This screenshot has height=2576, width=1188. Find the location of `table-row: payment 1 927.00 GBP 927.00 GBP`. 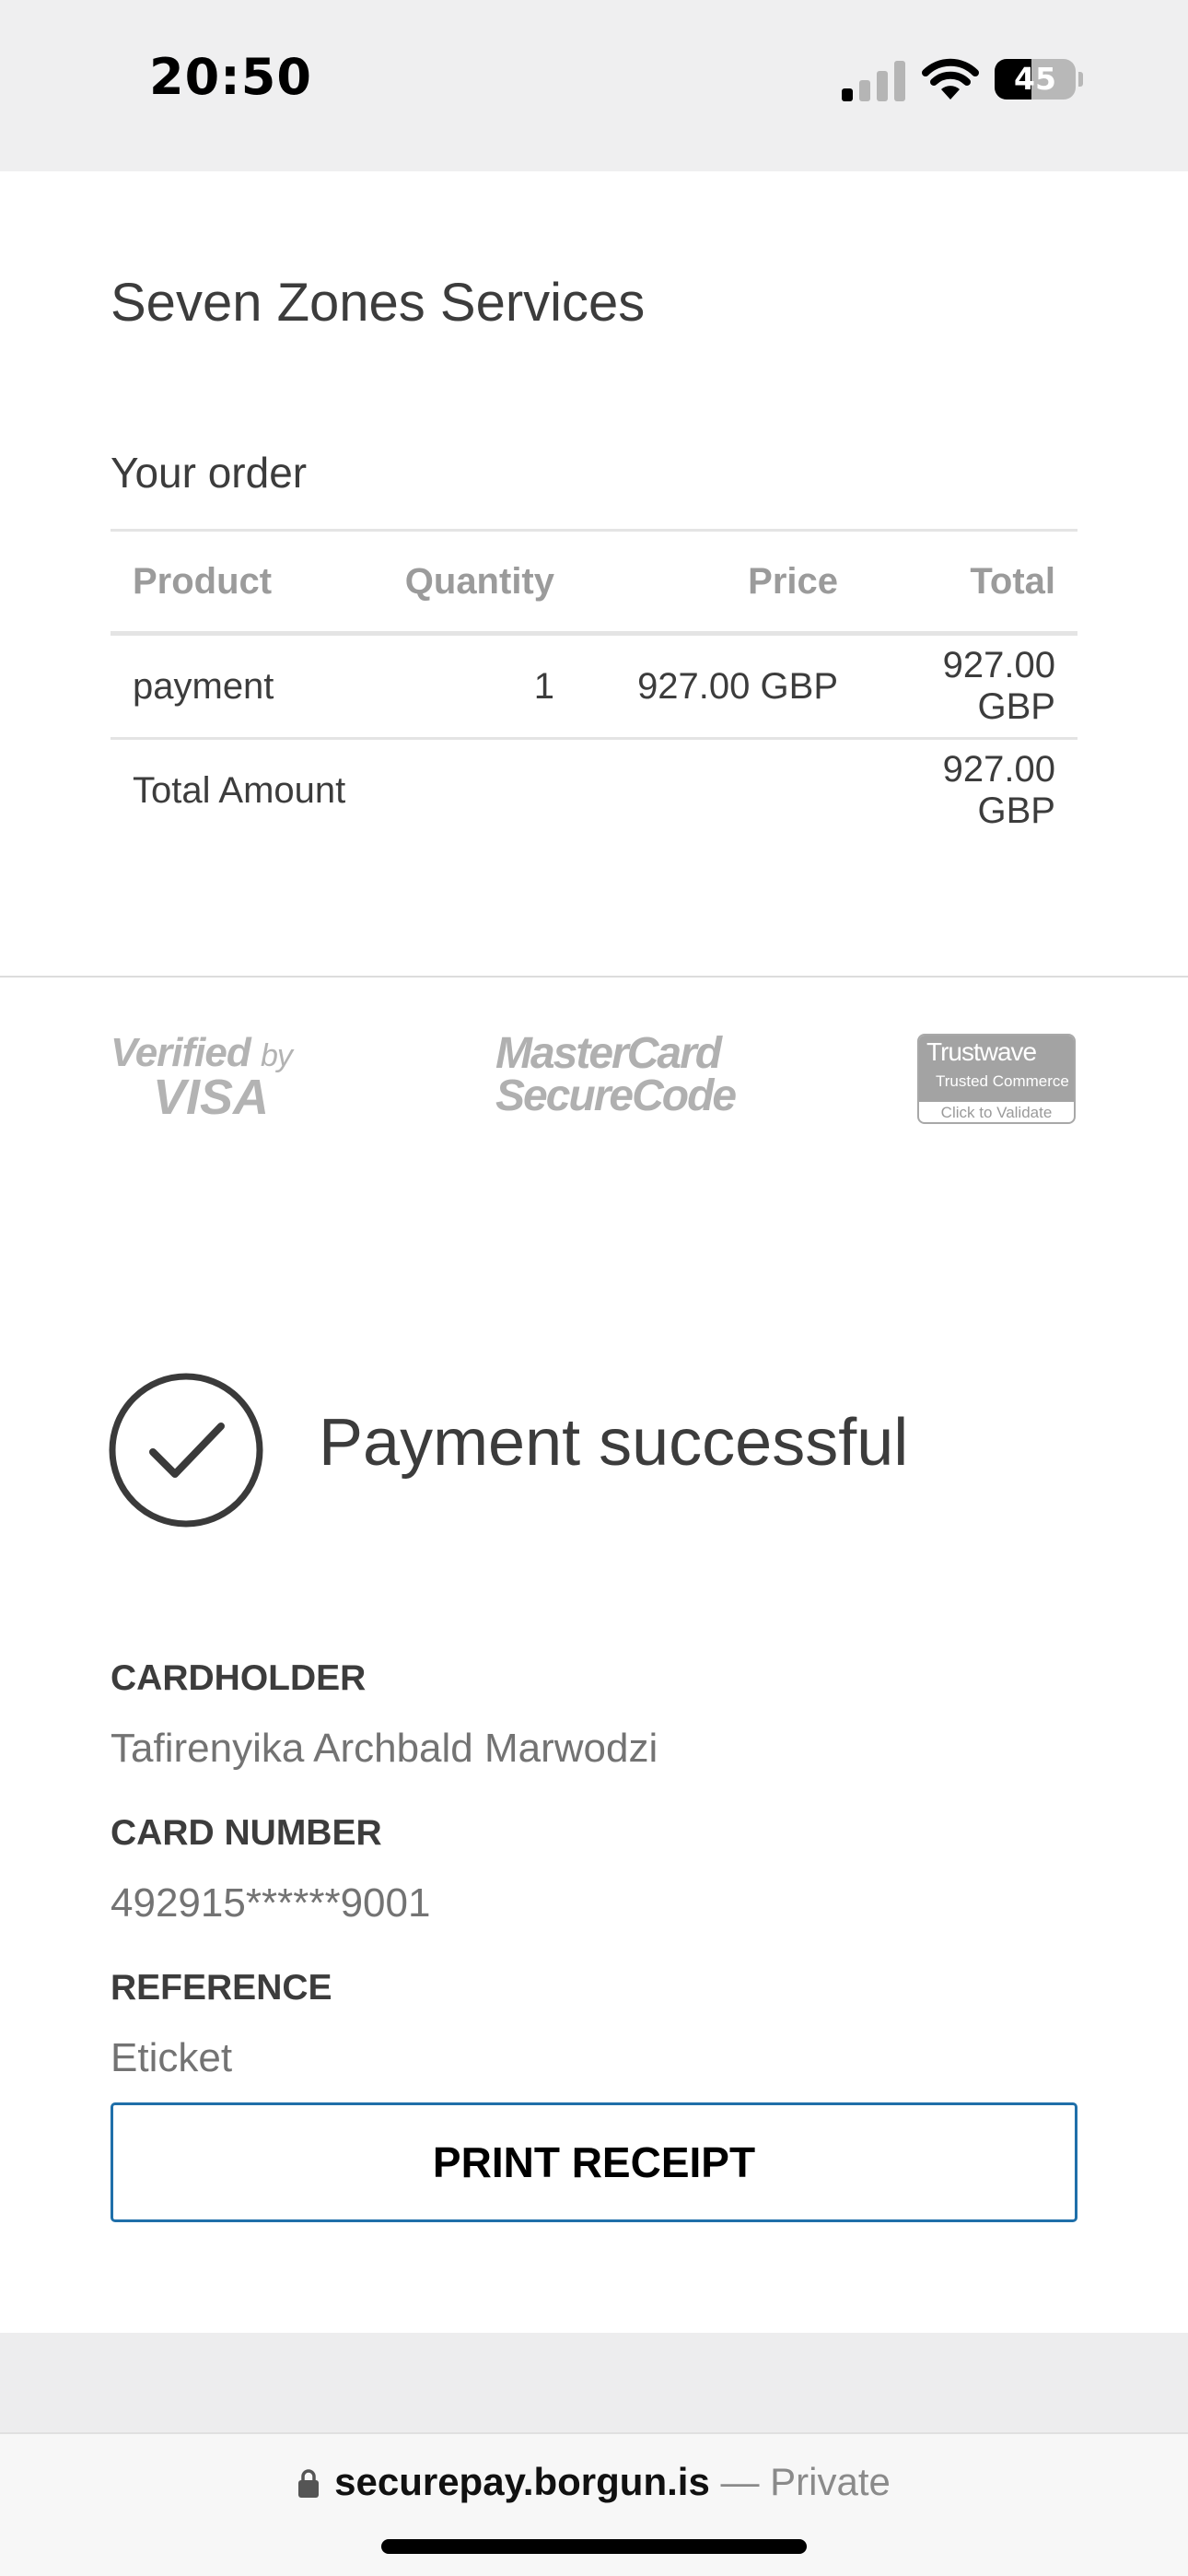

table-row: payment 1 927.00 GBP 927.00 GBP is located at coordinates (594, 686).